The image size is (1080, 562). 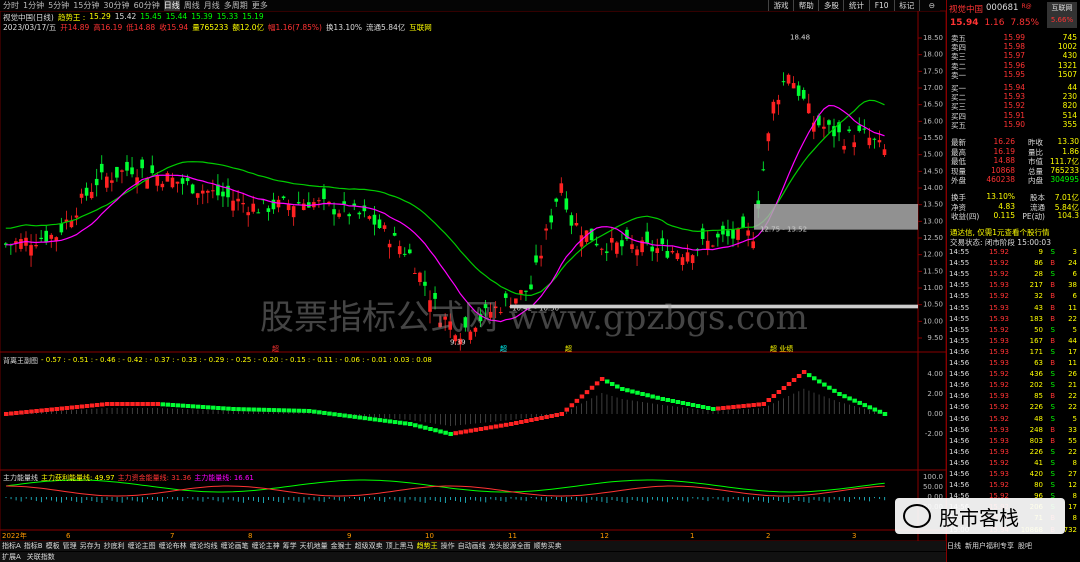 I want to click on trade-row: 14:56 15.92 48 S 5, so click(x=1014, y=419).